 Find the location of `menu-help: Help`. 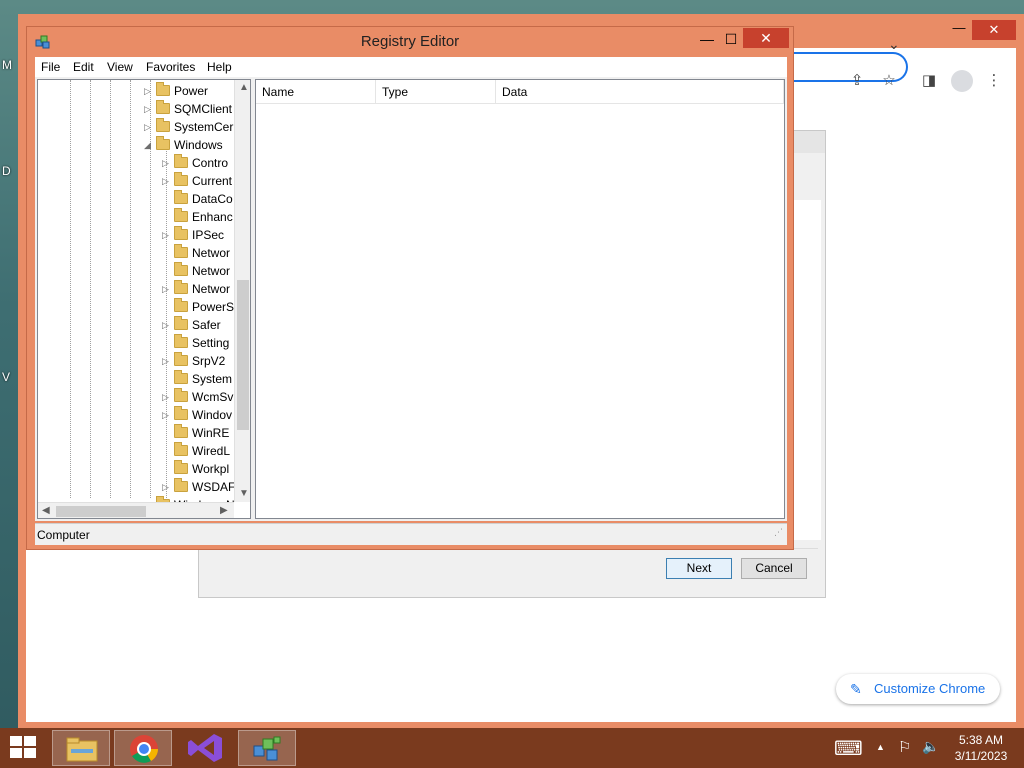

menu-help: Help is located at coordinates (219, 67).